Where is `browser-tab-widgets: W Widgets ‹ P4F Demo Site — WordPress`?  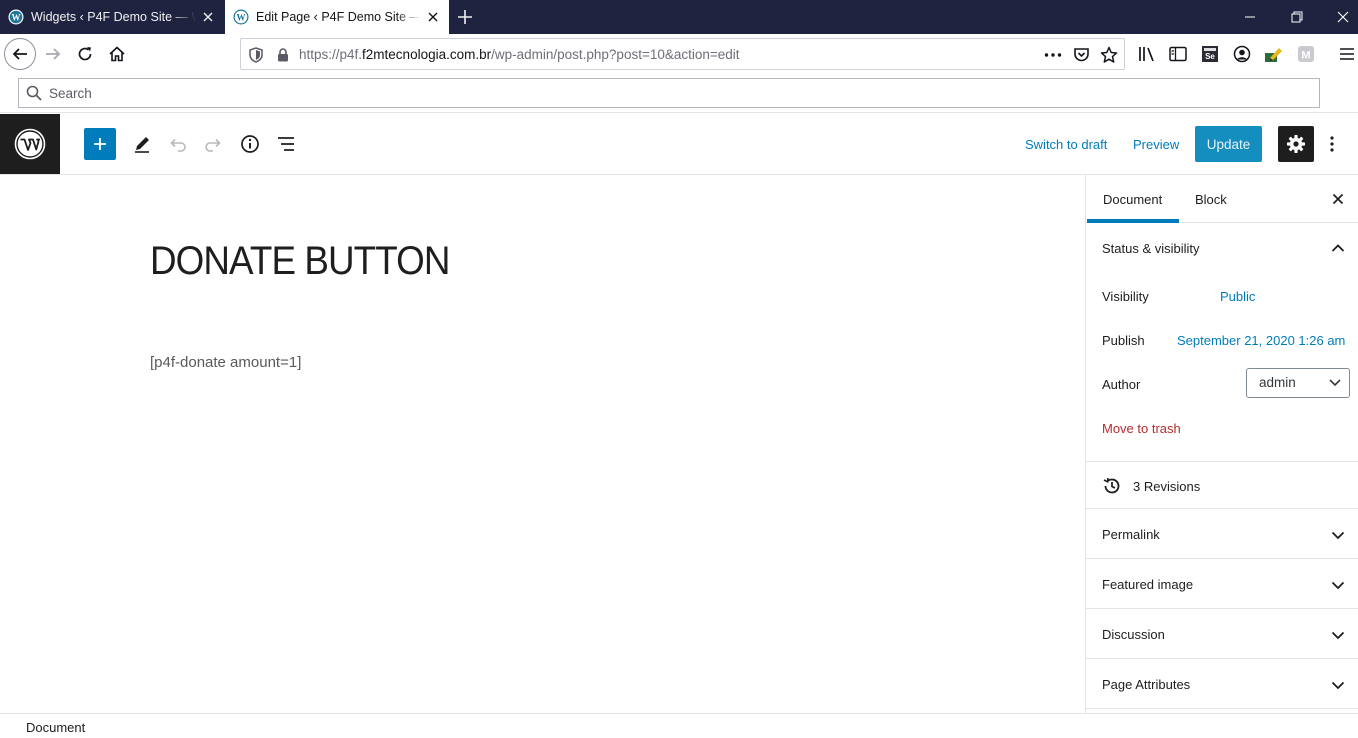 browser-tab-widgets: W Widgets ‹ P4F Demo Site — WordPress is located at coordinates (112, 17).